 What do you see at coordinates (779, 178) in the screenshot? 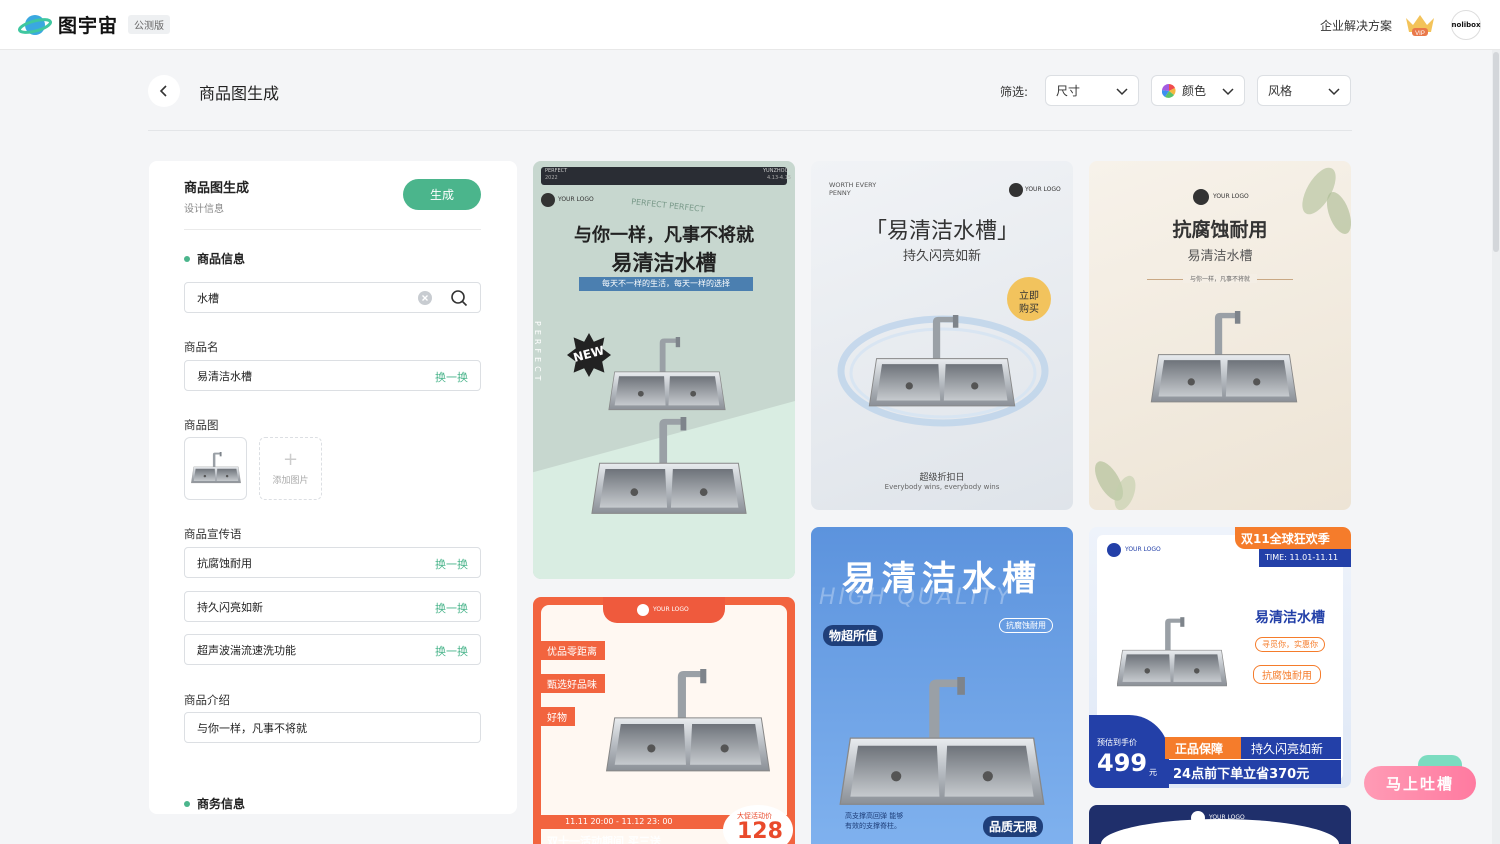
I see `card1-date: 4.13-4.15` at bounding box center [779, 178].